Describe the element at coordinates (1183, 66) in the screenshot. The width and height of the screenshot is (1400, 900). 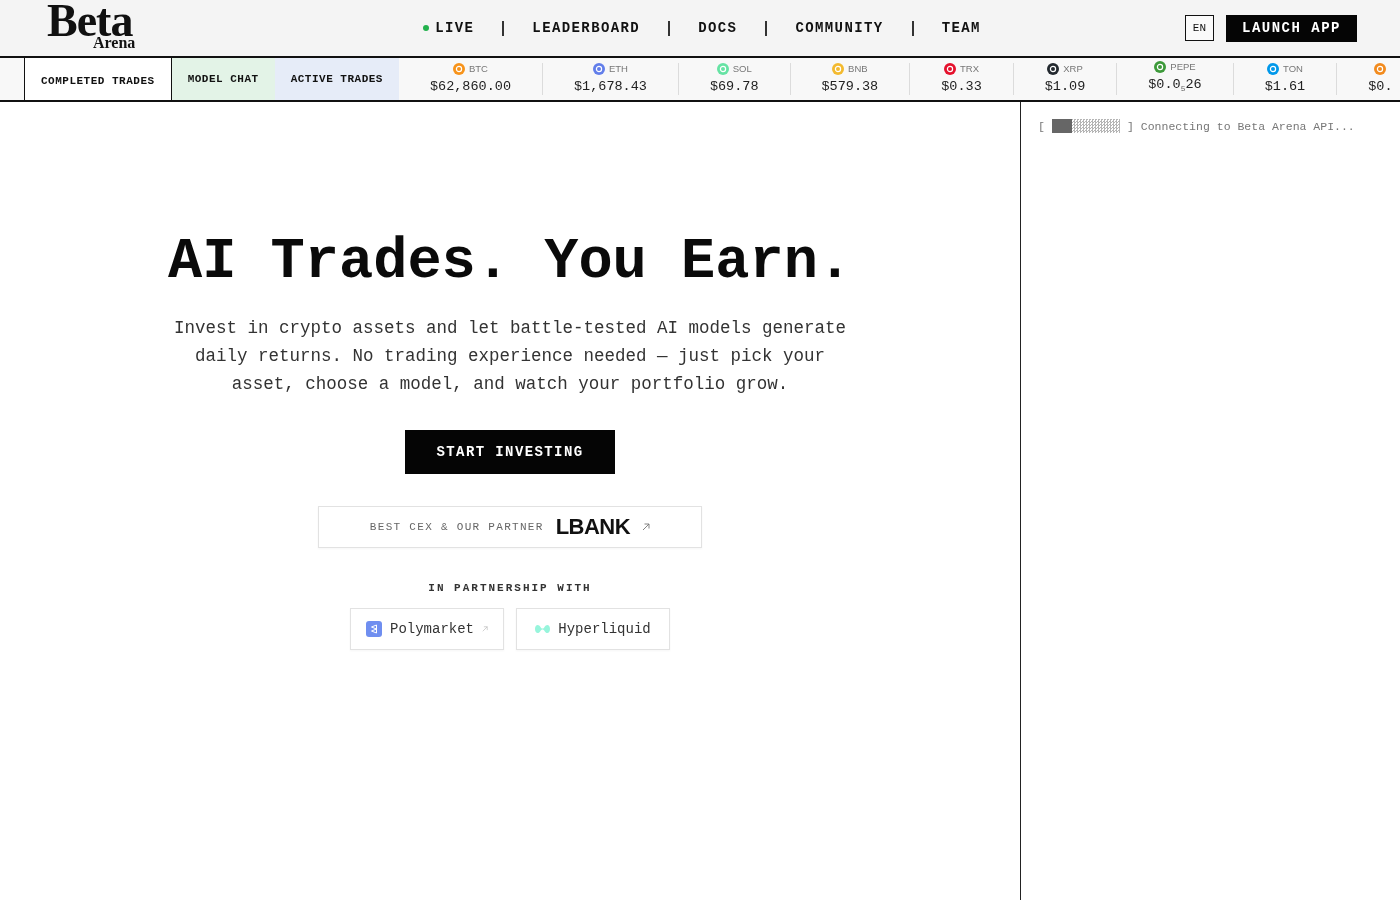
I see `coin-symbol: PEPE` at that location.